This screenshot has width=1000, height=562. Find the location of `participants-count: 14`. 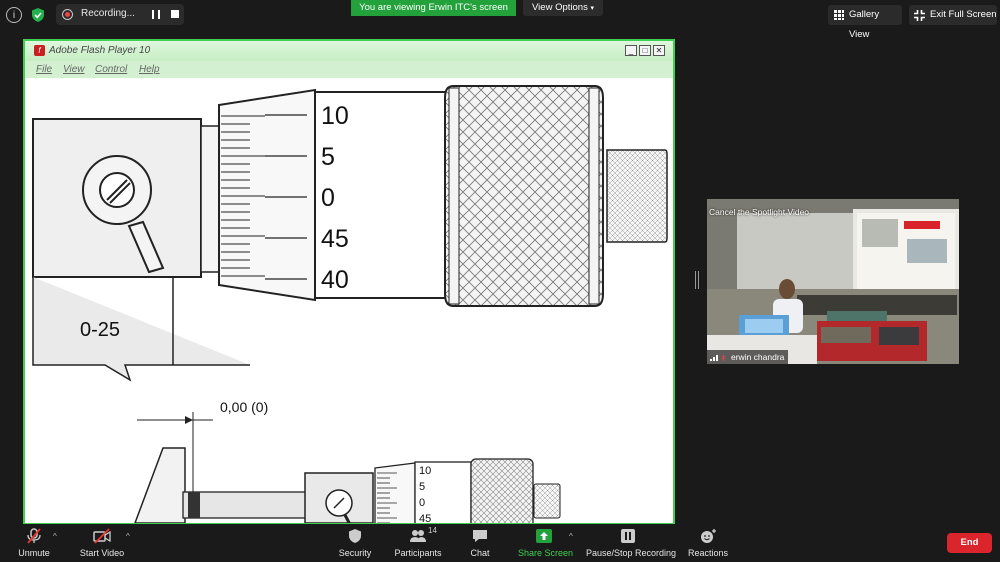

participants-count: 14 is located at coordinates (432, 530).